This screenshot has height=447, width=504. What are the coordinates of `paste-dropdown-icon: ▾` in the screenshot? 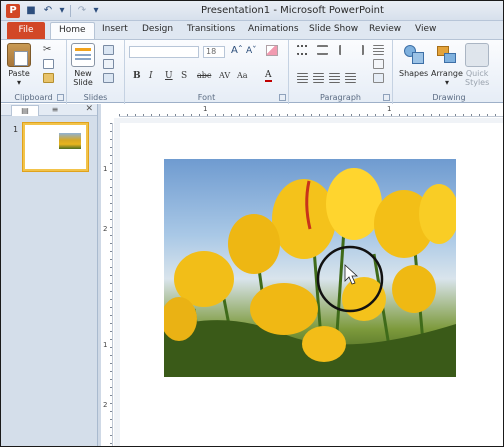 It's located at (19, 82).